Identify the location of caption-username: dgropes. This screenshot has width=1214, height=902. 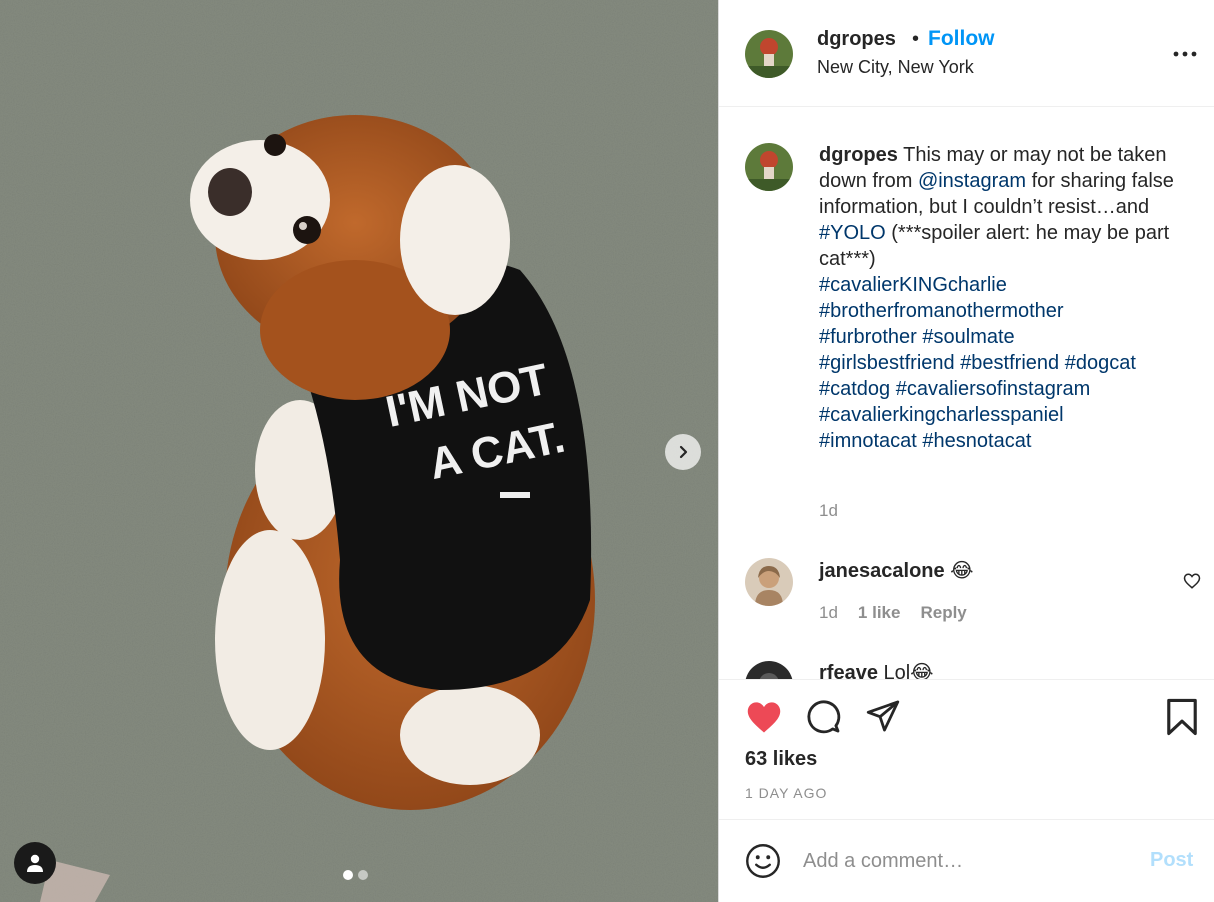
(858, 155).